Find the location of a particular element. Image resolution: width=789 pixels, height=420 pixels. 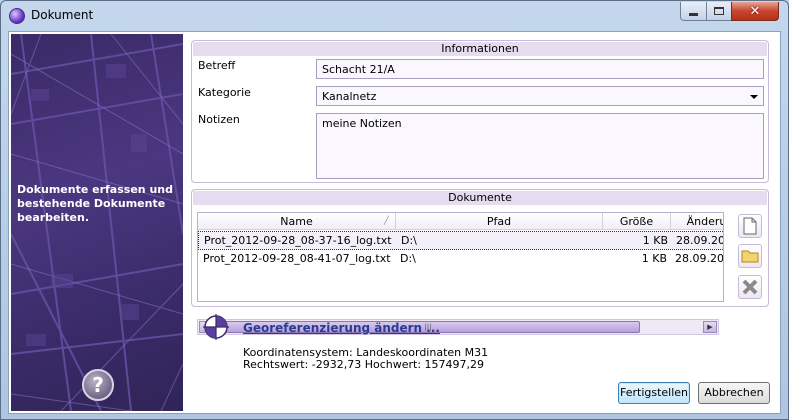

maximize-button is located at coordinates (719, 11).